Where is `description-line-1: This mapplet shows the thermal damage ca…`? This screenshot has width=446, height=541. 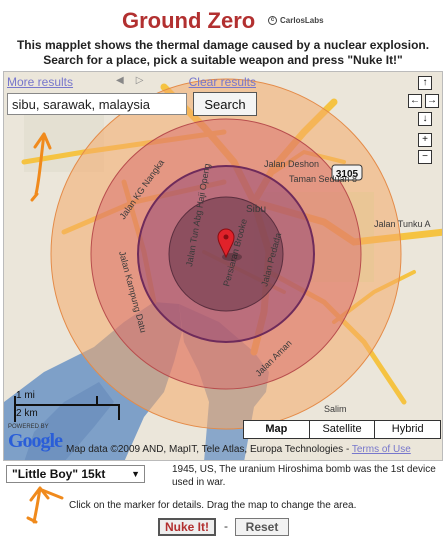
description-line-1: This mapplet shows the thermal damage ca… is located at coordinates (223, 45).